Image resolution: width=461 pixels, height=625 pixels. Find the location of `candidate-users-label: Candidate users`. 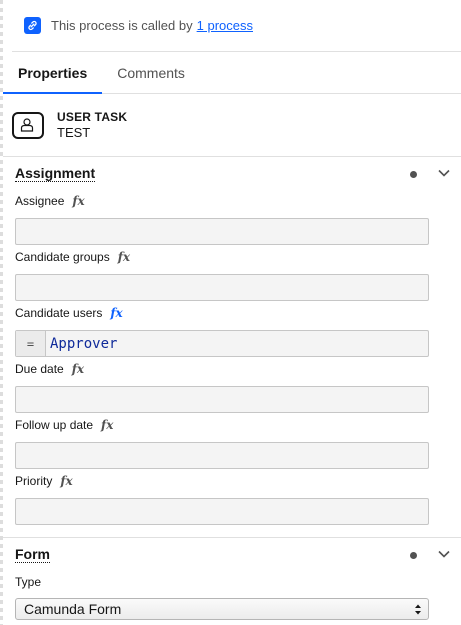

candidate-users-label: Candidate users is located at coordinates (59, 313).